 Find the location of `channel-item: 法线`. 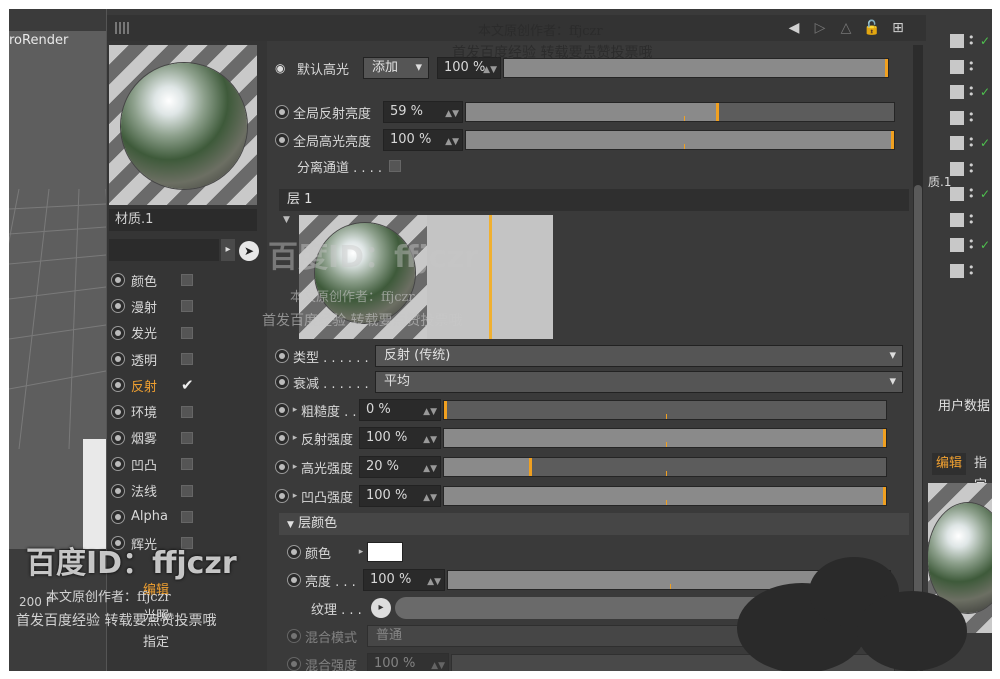

channel-item: 法线 is located at coordinates (186, 490).